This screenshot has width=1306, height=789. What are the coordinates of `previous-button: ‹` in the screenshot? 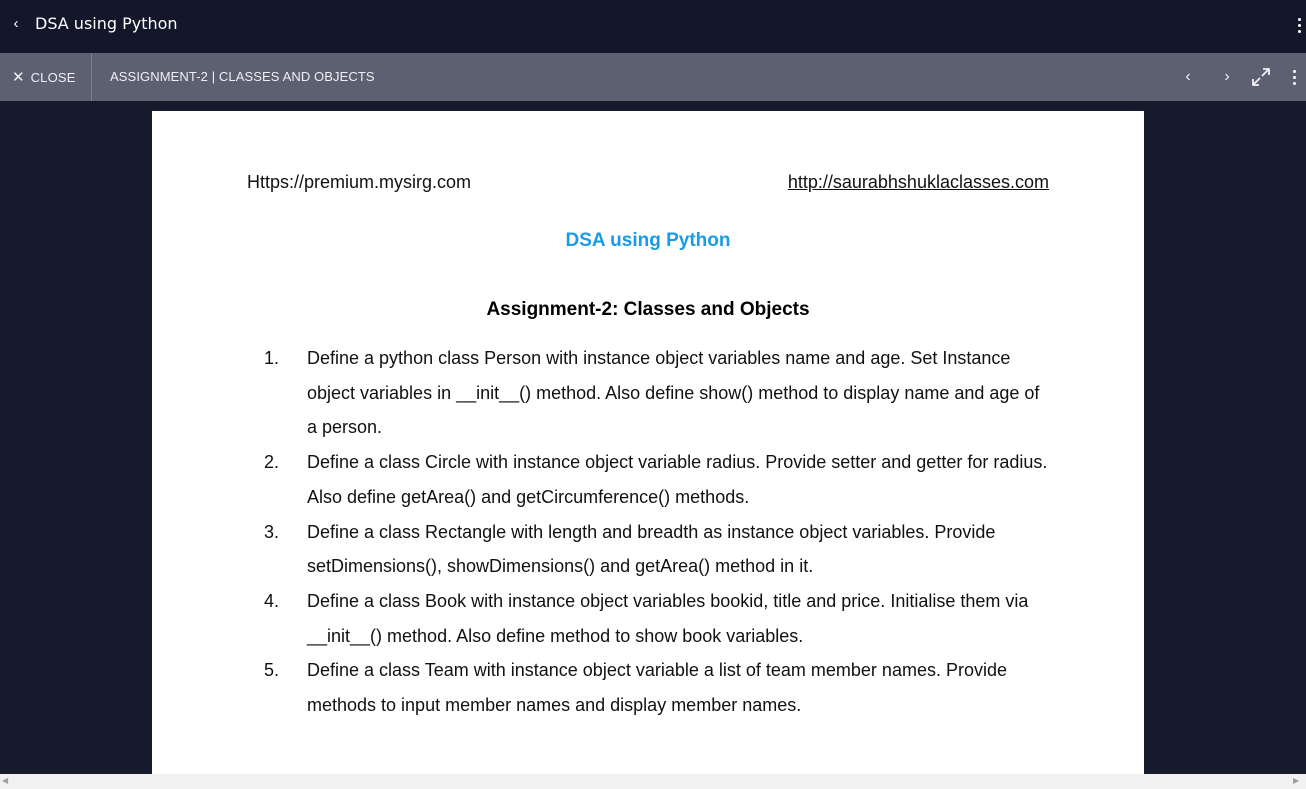 It's located at (1188, 77).